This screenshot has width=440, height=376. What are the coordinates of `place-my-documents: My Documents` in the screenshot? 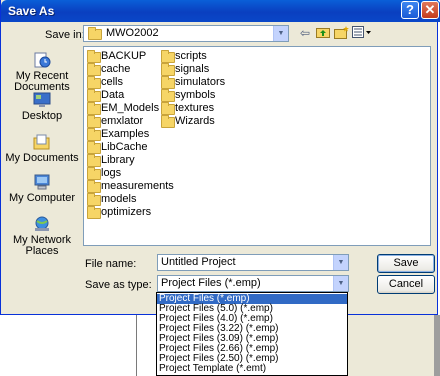 It's located at (42, 149).